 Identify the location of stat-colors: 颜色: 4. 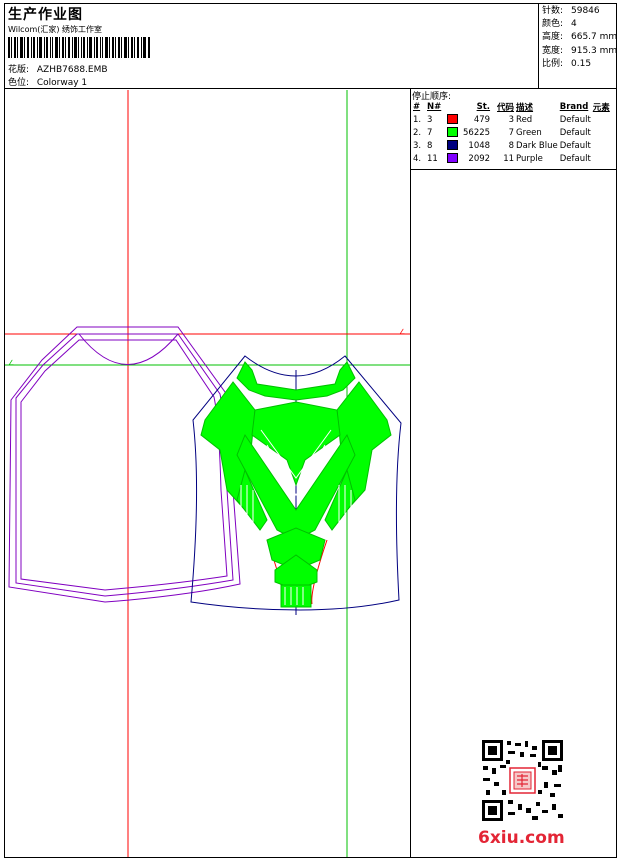
(559, 24).